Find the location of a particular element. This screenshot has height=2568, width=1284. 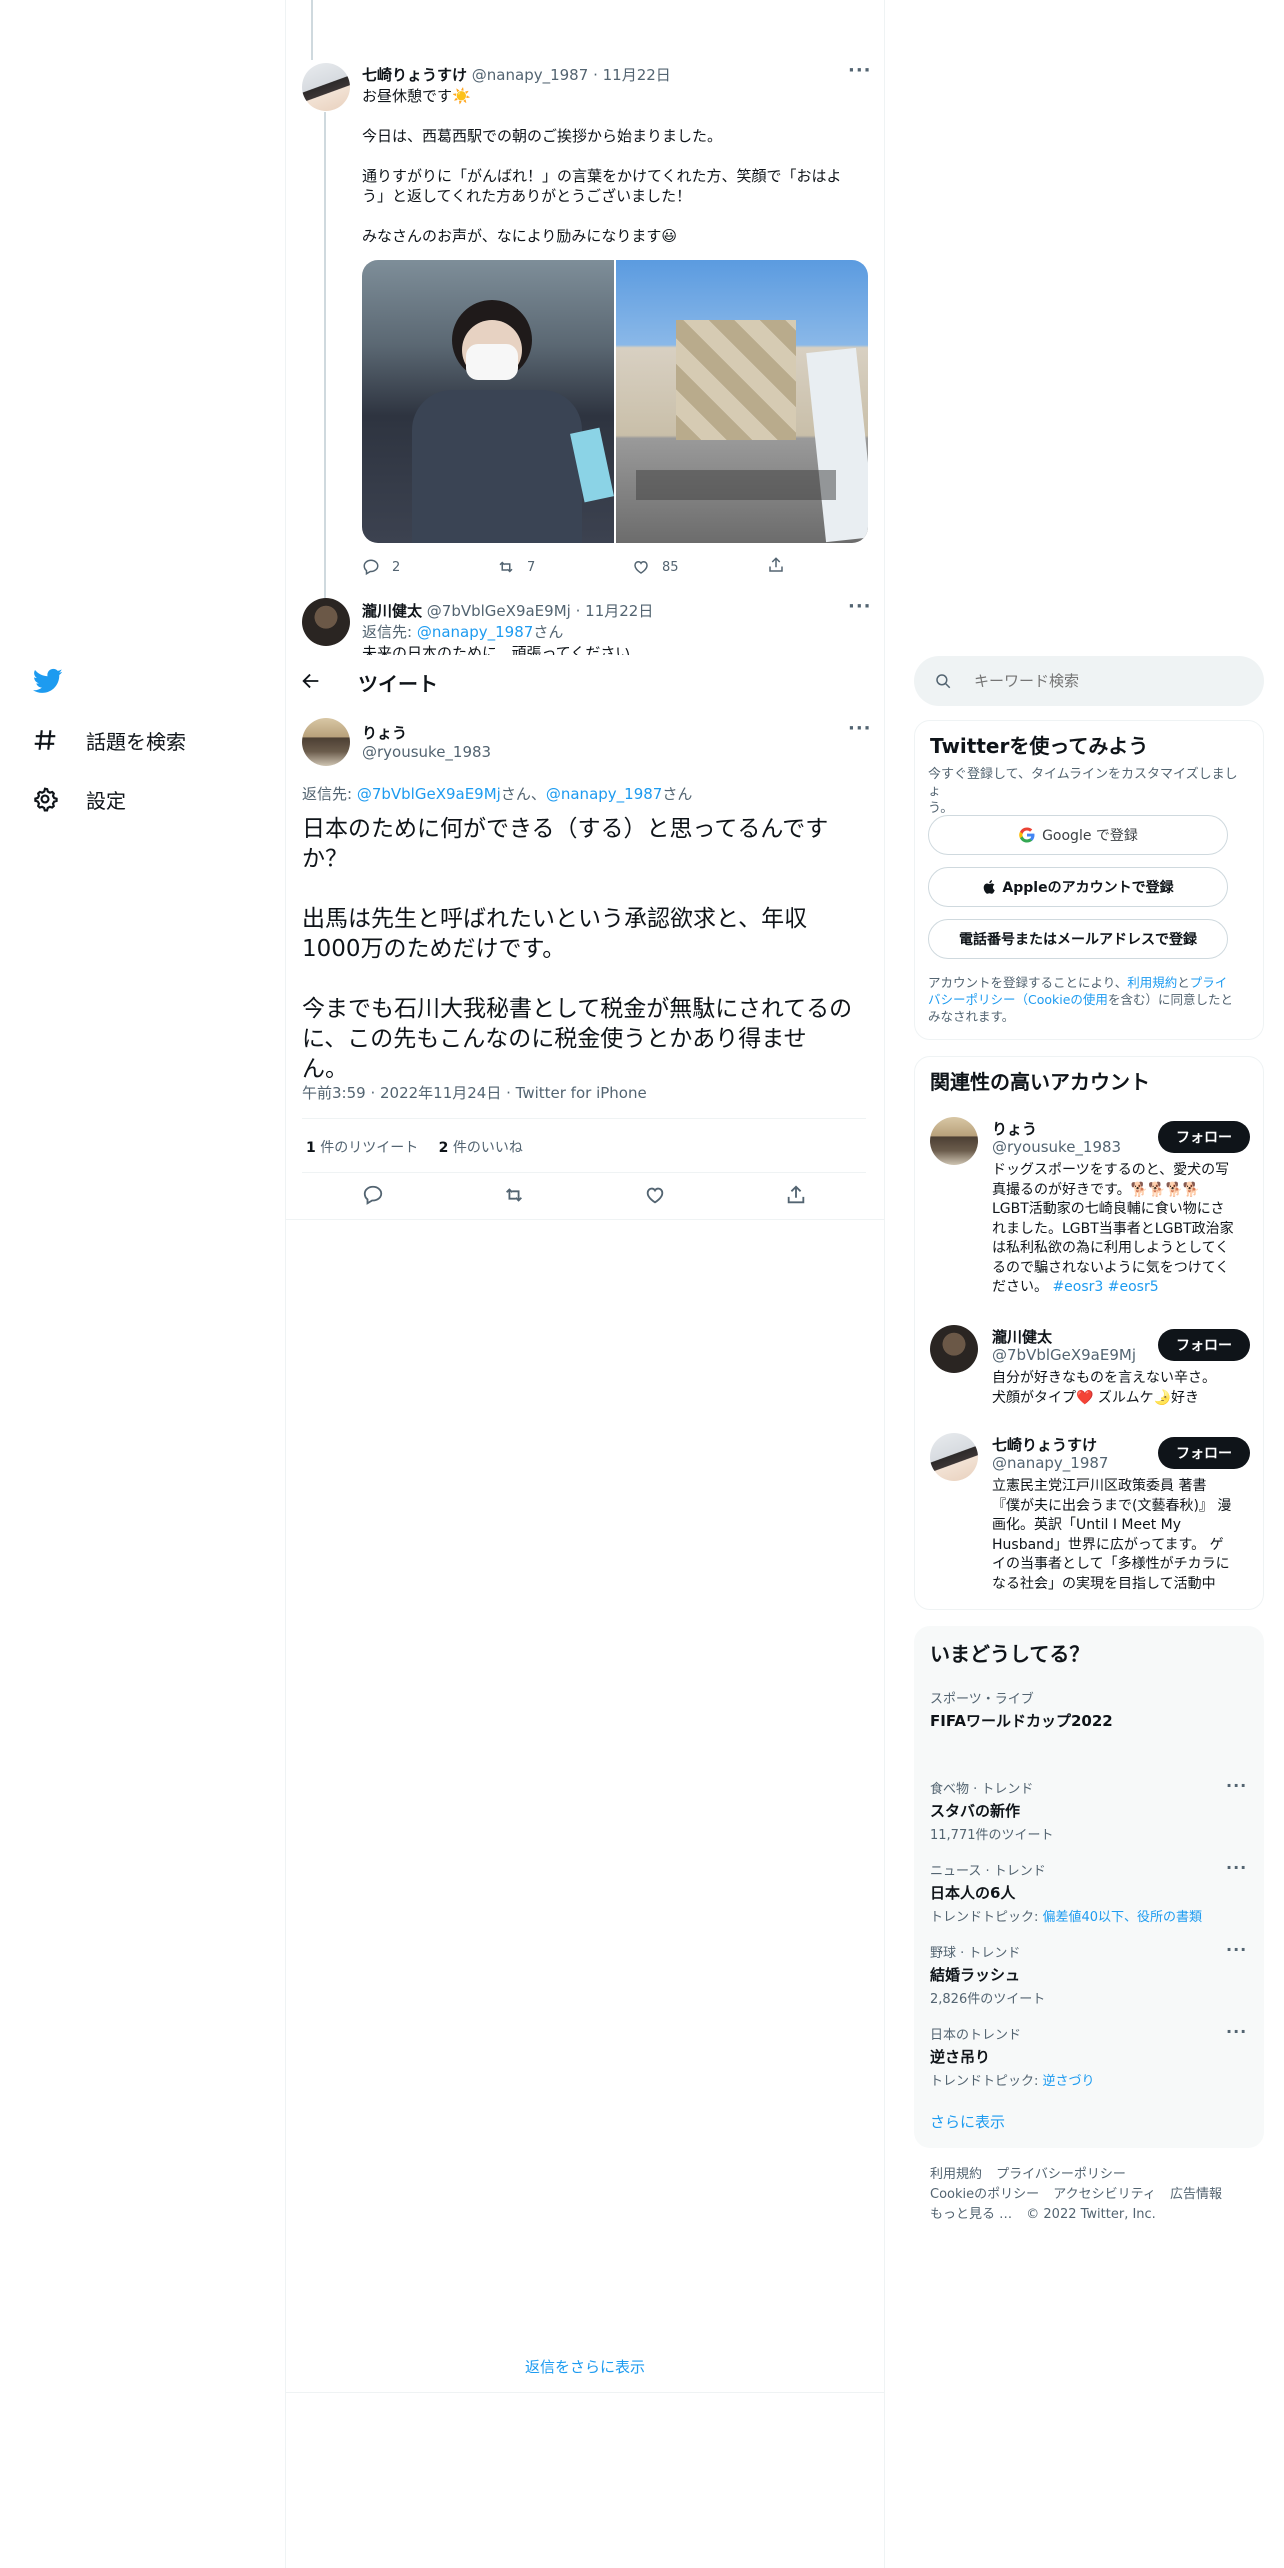

trend-item: 日本のトレンド 逆さ吊り トレンドトピック: 逆さづり is located at coordinates (1012, 2056).